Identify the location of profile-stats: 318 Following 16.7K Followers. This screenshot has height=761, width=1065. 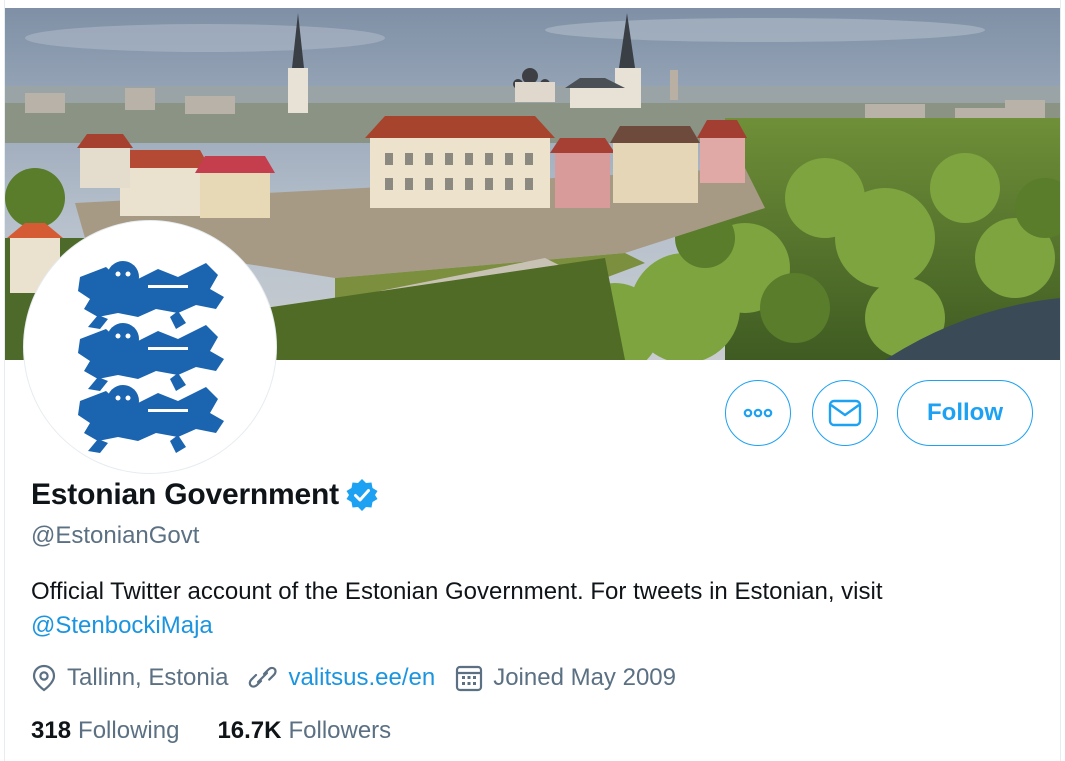
(230, 731).